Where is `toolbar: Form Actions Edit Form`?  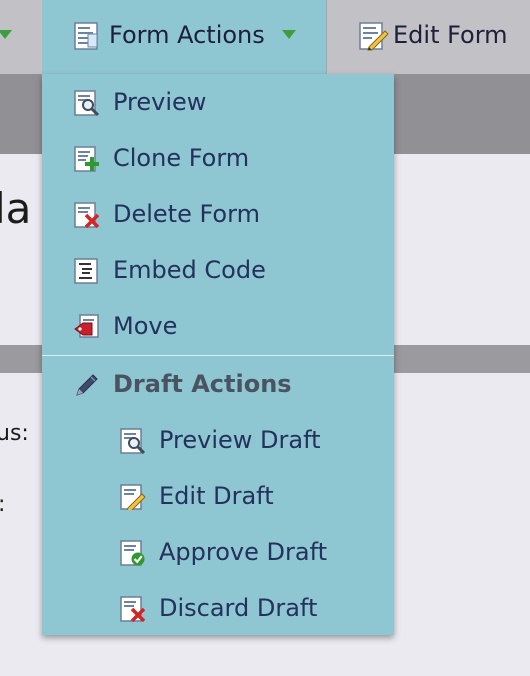
toolbar: Form Actions Edit Form is located at coordinates (265, 37).